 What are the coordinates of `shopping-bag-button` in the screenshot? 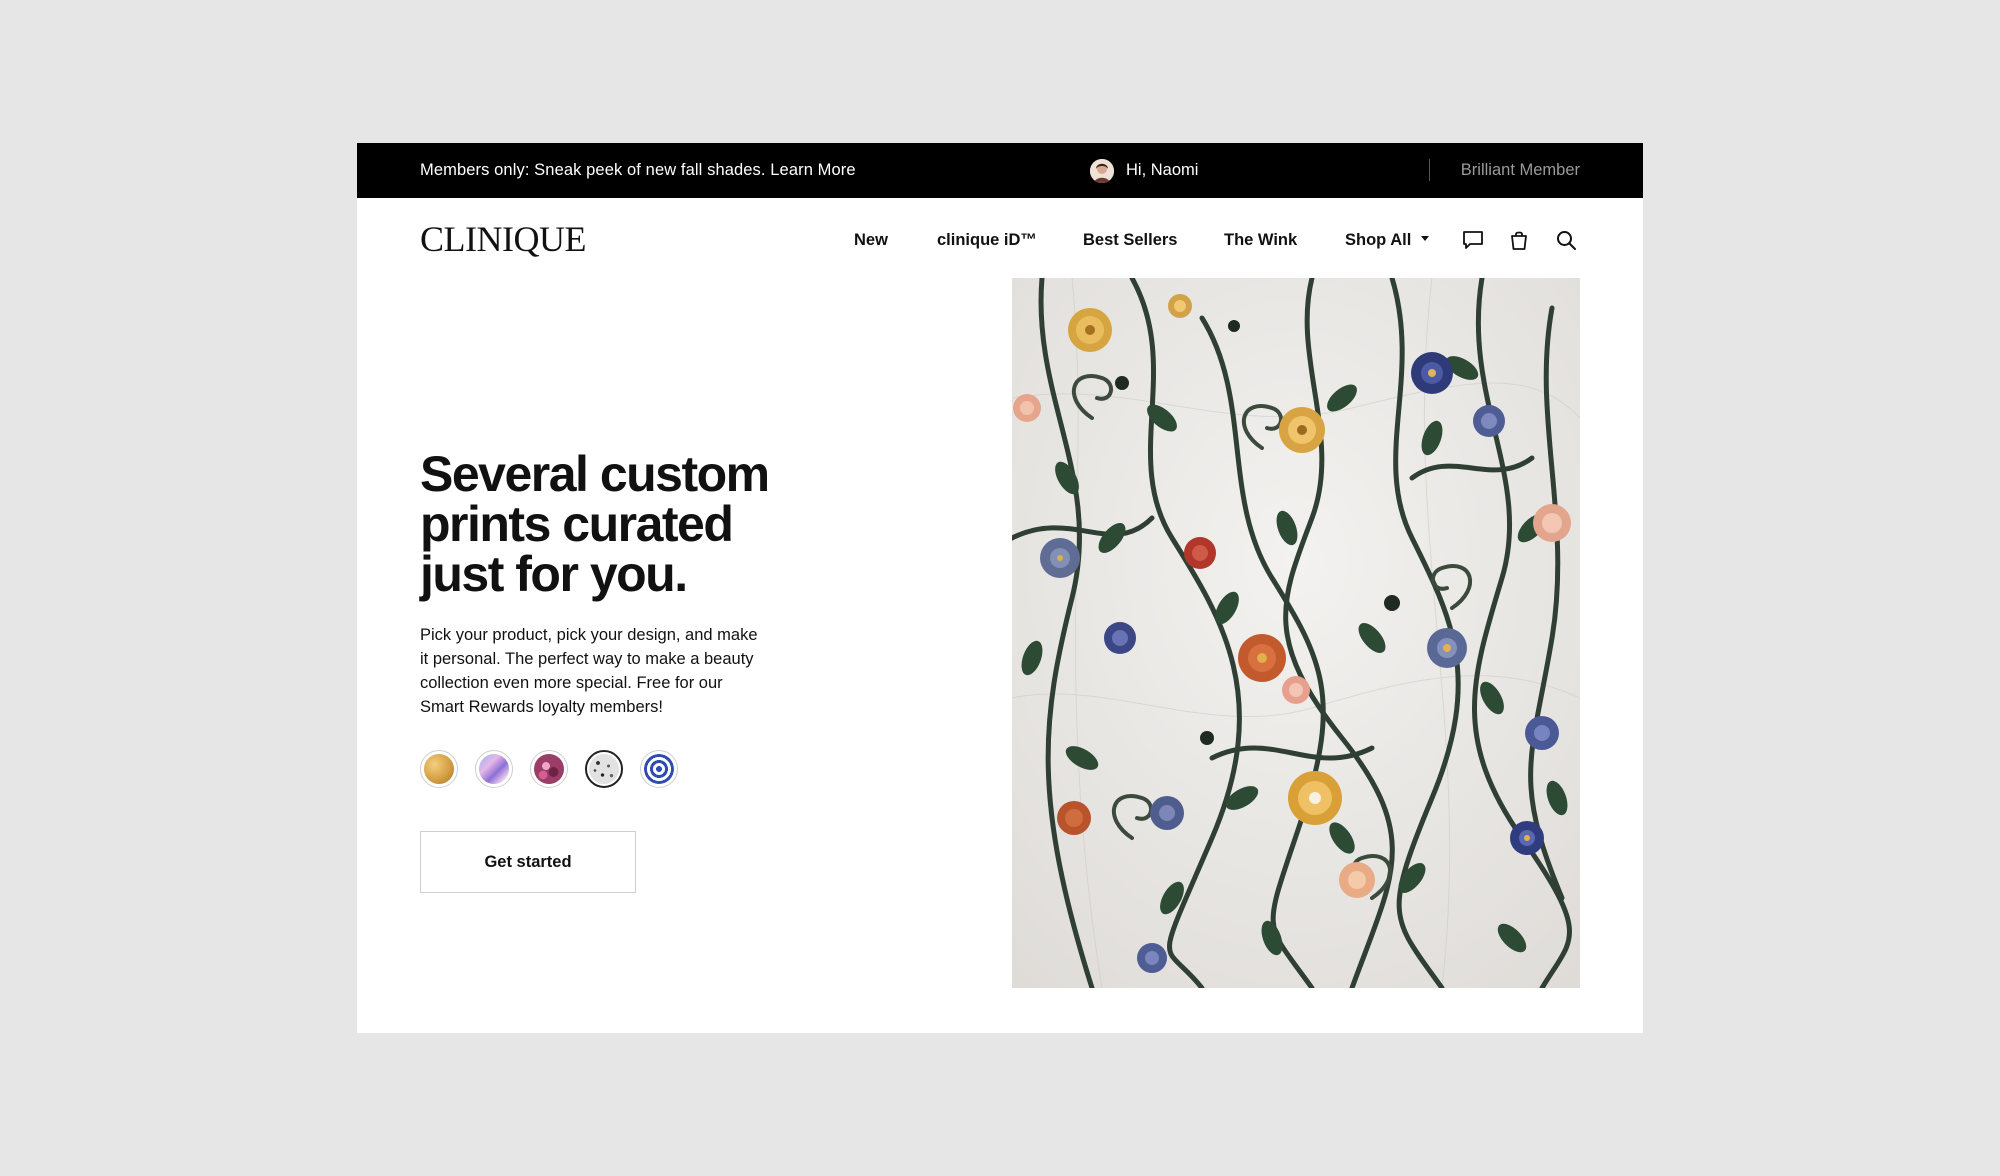 It's located at (1519, 240).